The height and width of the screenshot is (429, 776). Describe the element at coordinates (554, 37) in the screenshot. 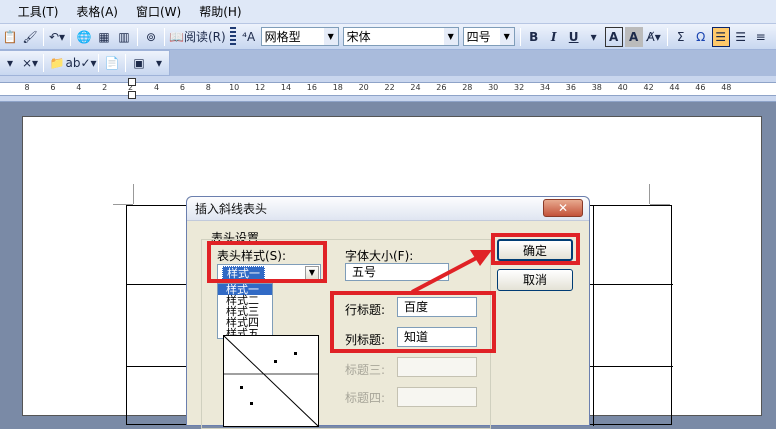

I see `italic-button: I` at that location.